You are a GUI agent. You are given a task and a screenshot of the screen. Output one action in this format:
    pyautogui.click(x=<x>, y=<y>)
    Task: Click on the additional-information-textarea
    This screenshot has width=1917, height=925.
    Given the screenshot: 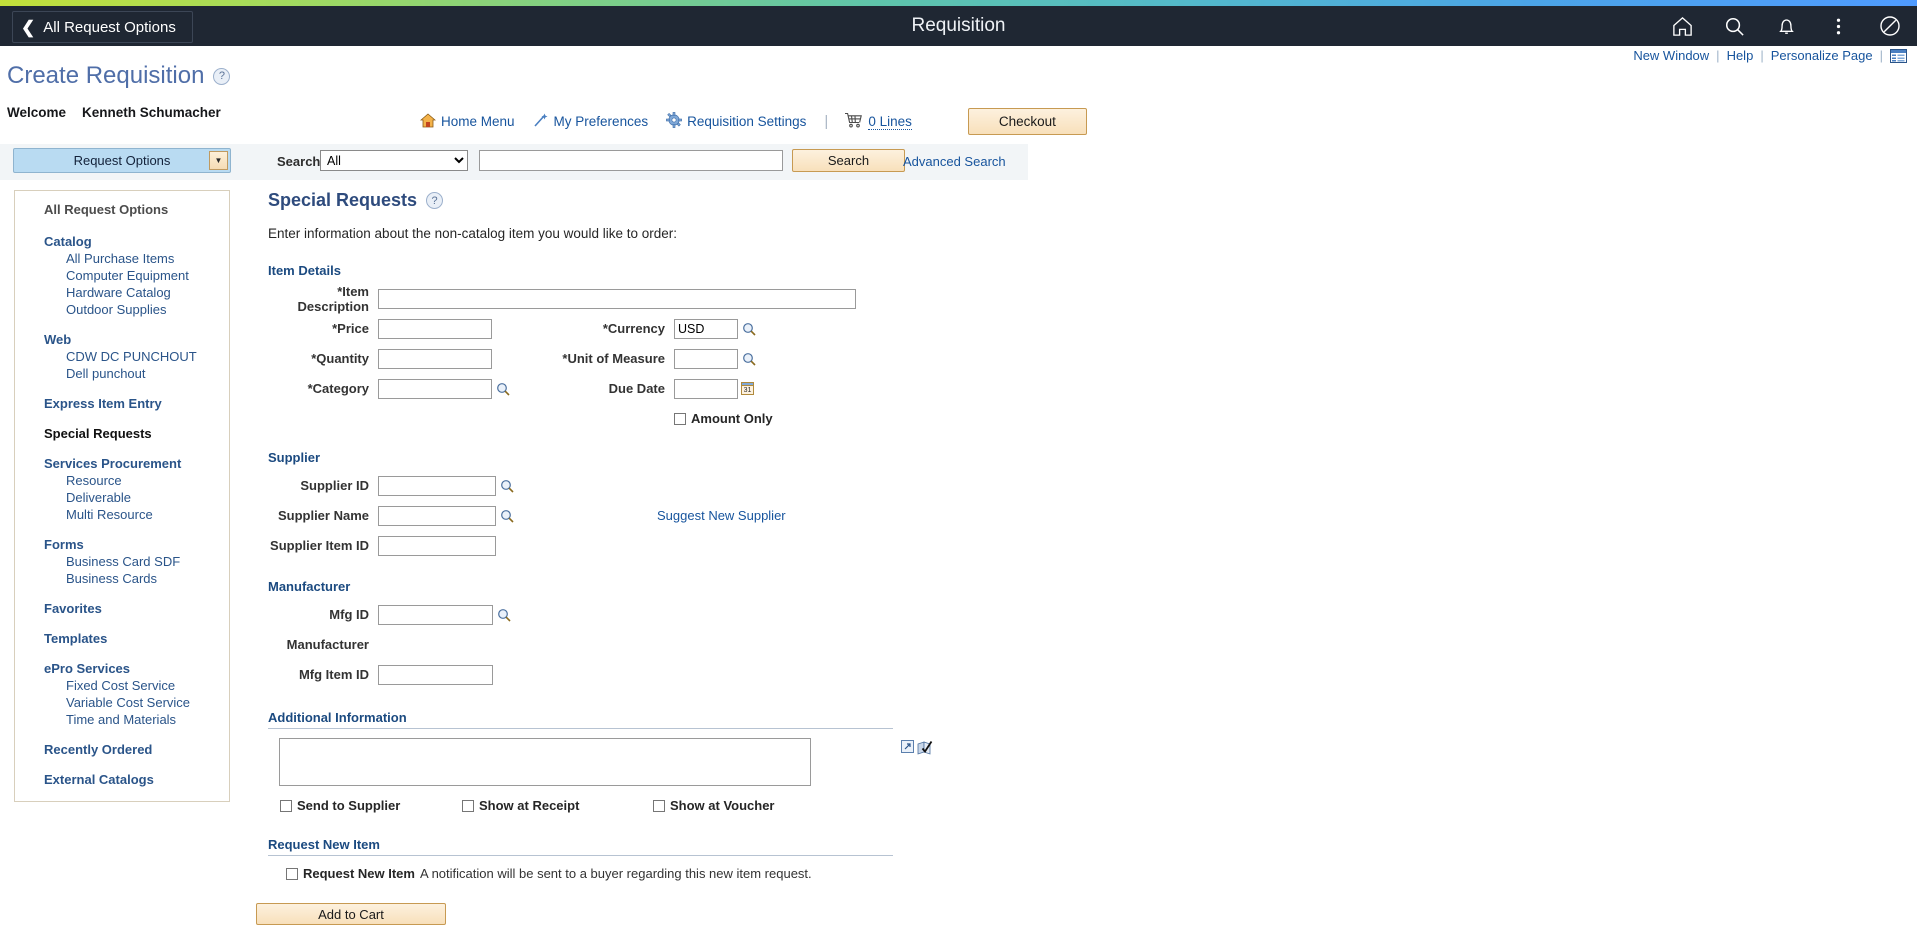 What is the action you would take?
    pyautogui.click(x=545, y=762)
    